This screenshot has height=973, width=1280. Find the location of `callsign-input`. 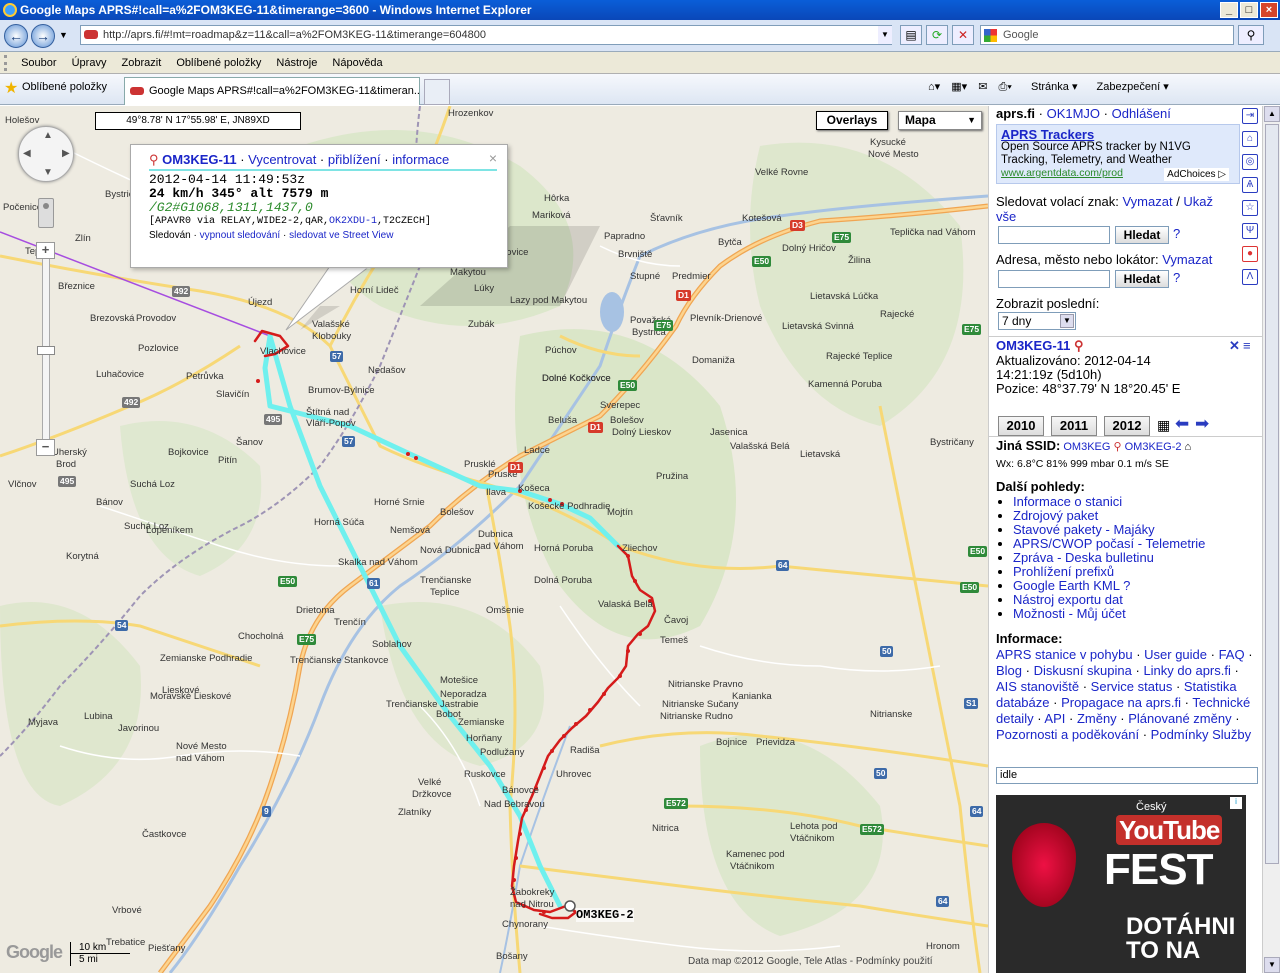

callsign-input is located at coordinates (1054, 235).